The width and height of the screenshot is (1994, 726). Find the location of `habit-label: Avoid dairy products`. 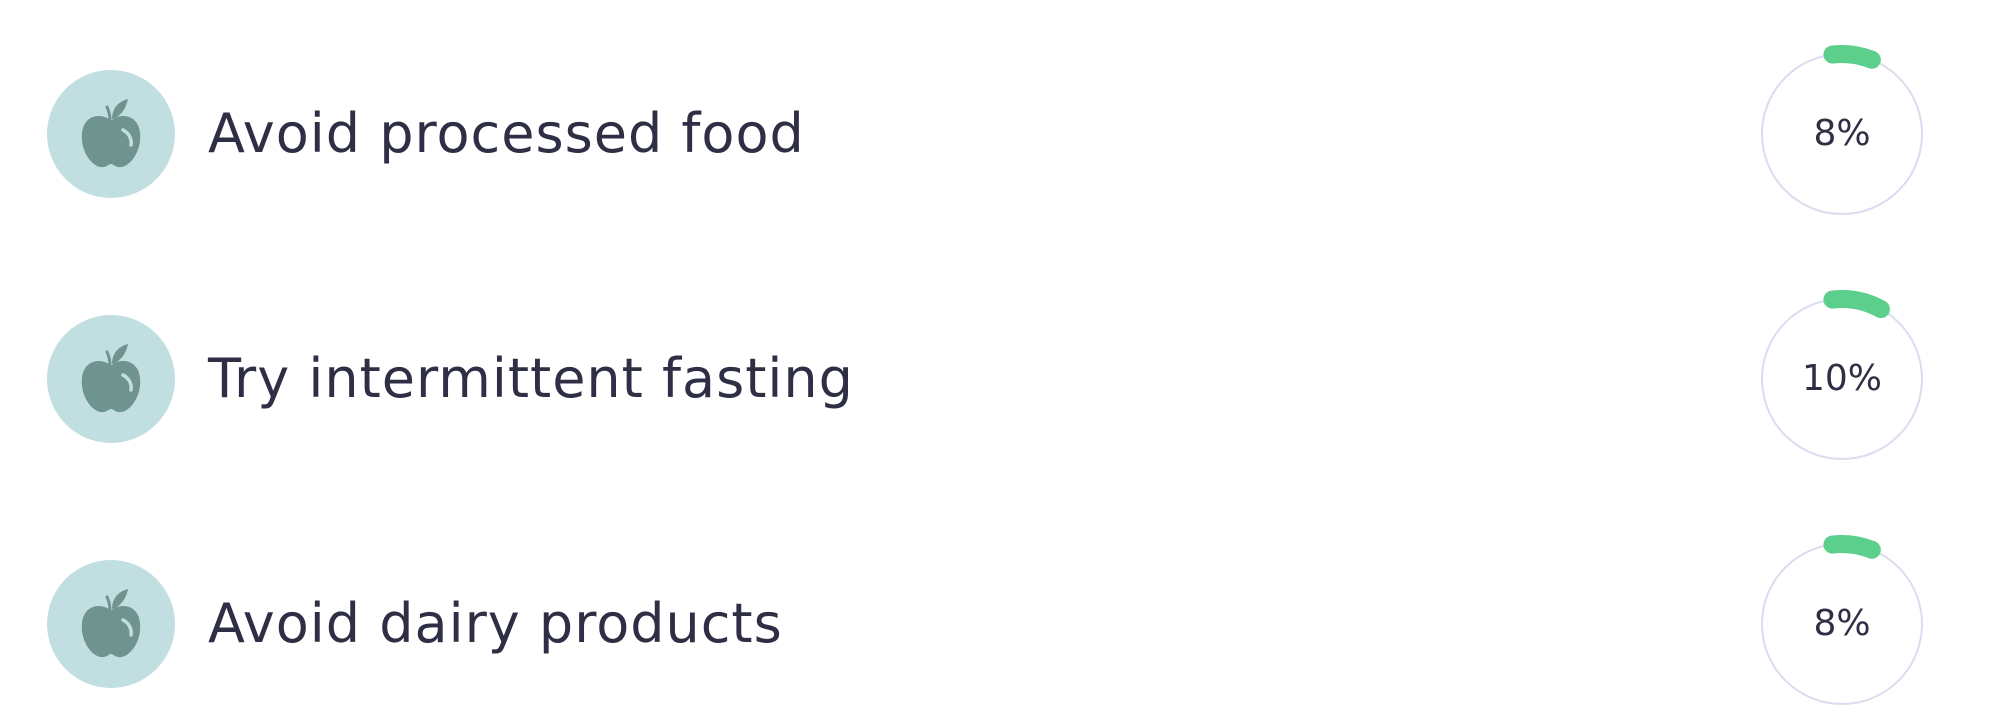

habit-label: Avoid dairy products is located at coordinates (495, 623).